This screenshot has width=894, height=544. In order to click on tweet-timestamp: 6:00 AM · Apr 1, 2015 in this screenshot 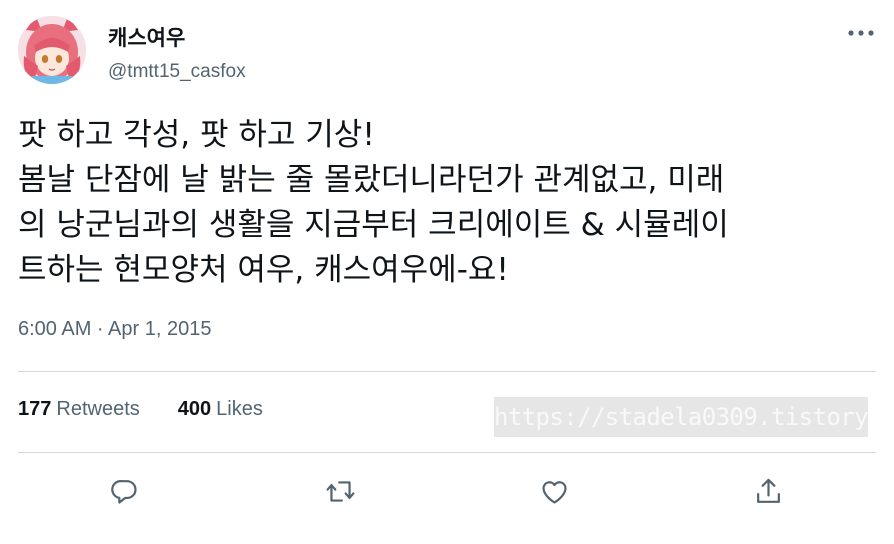, I will do `click(114, 329)`.